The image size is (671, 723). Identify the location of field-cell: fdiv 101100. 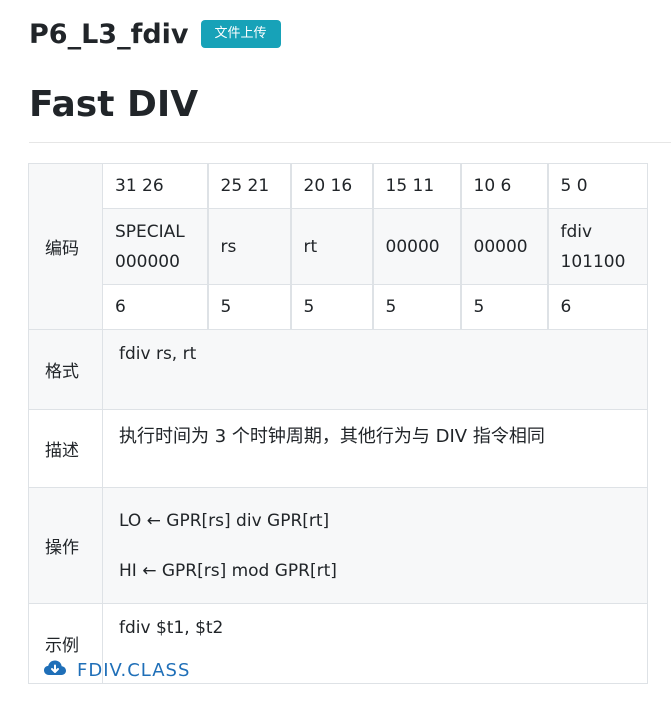
(597, 246).